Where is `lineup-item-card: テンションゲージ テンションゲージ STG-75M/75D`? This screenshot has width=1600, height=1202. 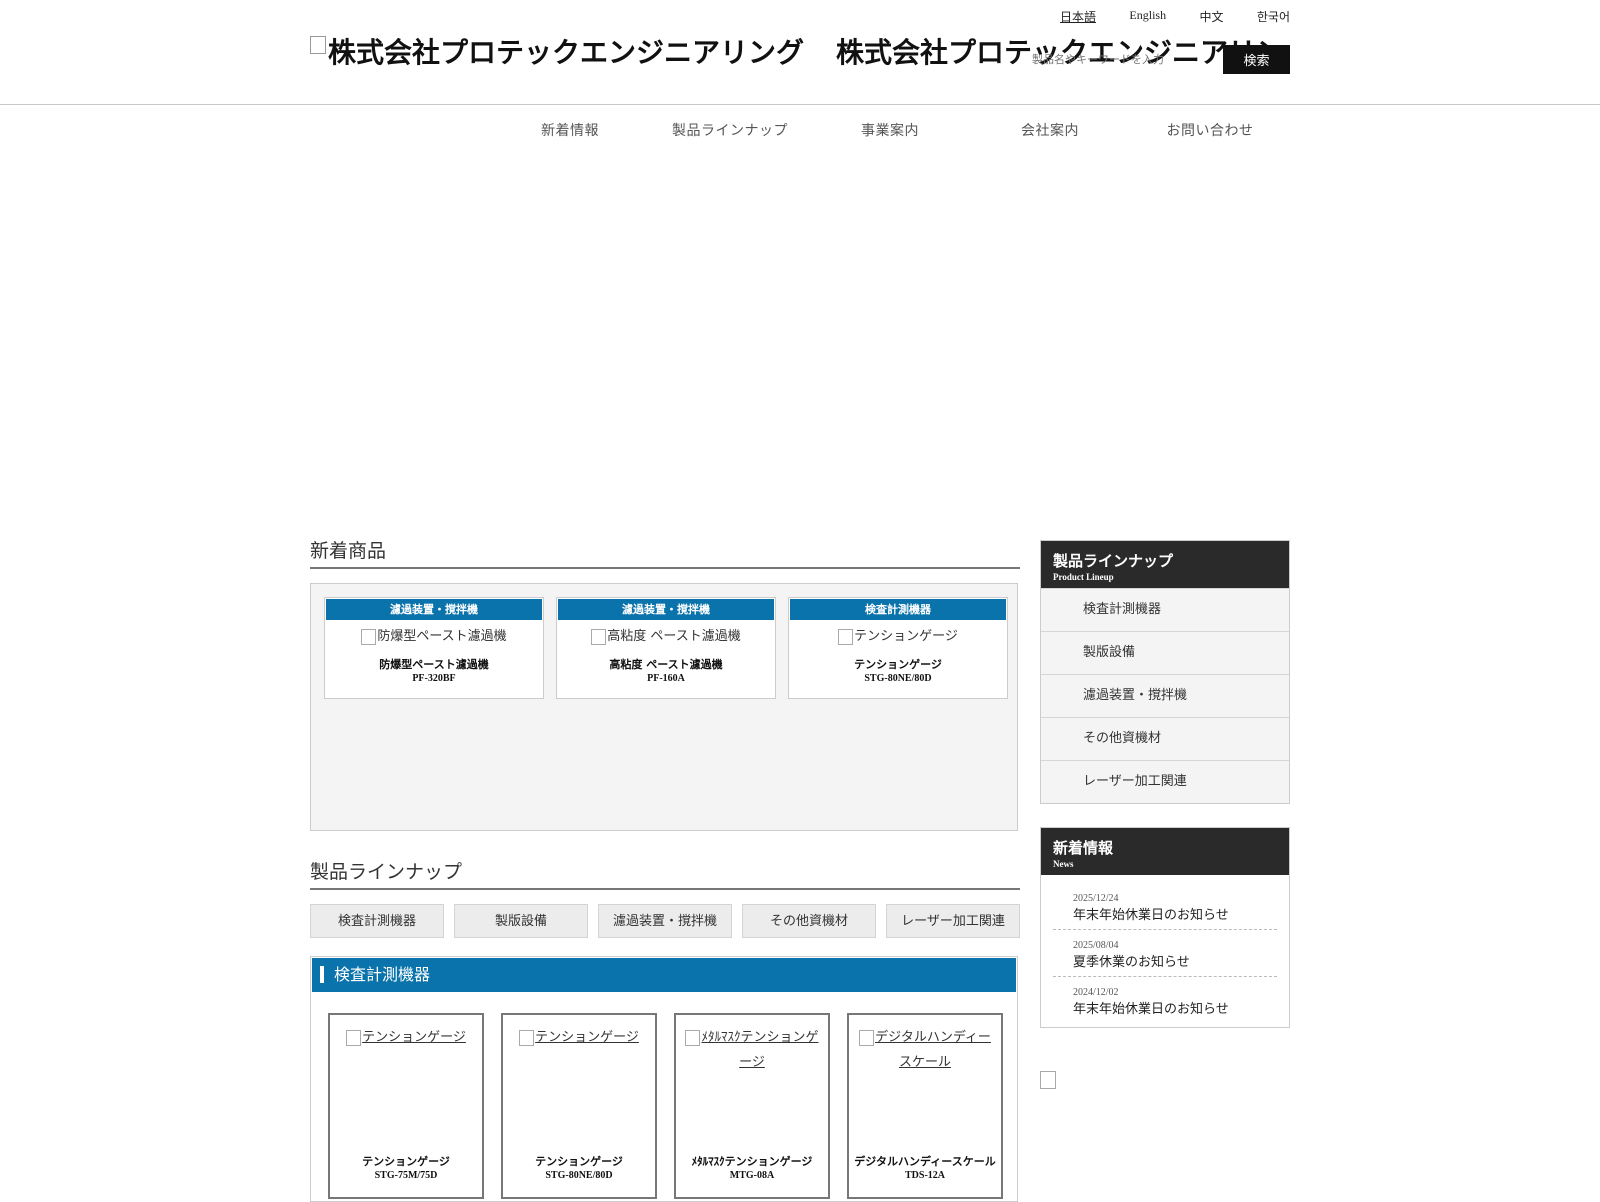 lineup-item-card: テンションゲージ テンションゲージ STG-75M/75D is located at coordinates (406, 1106).